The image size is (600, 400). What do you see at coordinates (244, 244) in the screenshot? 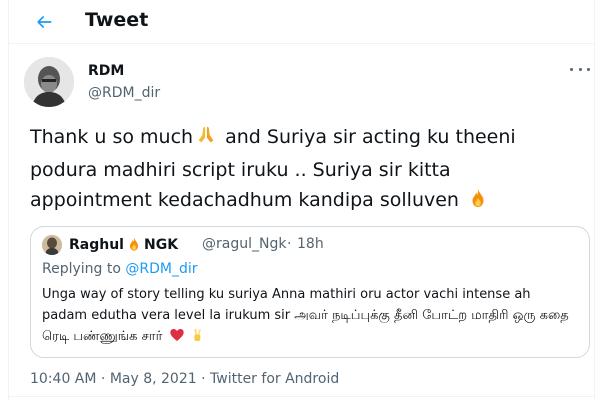
I see `quoted-author-handle: @ragul_Ngk` at bounding box center [244, 244].